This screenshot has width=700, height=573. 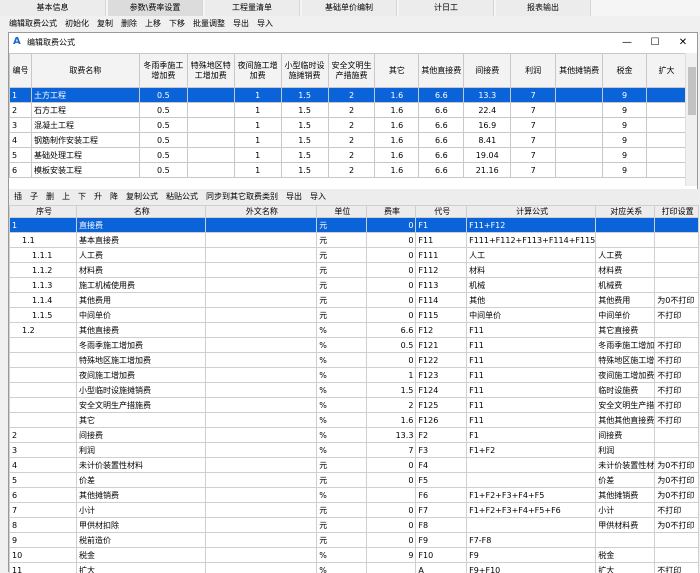 What do you see at coordinates (141, 525) in the screenshot?
I see `table-cell: 甲供材扣除` at bounding box center [141, 525].